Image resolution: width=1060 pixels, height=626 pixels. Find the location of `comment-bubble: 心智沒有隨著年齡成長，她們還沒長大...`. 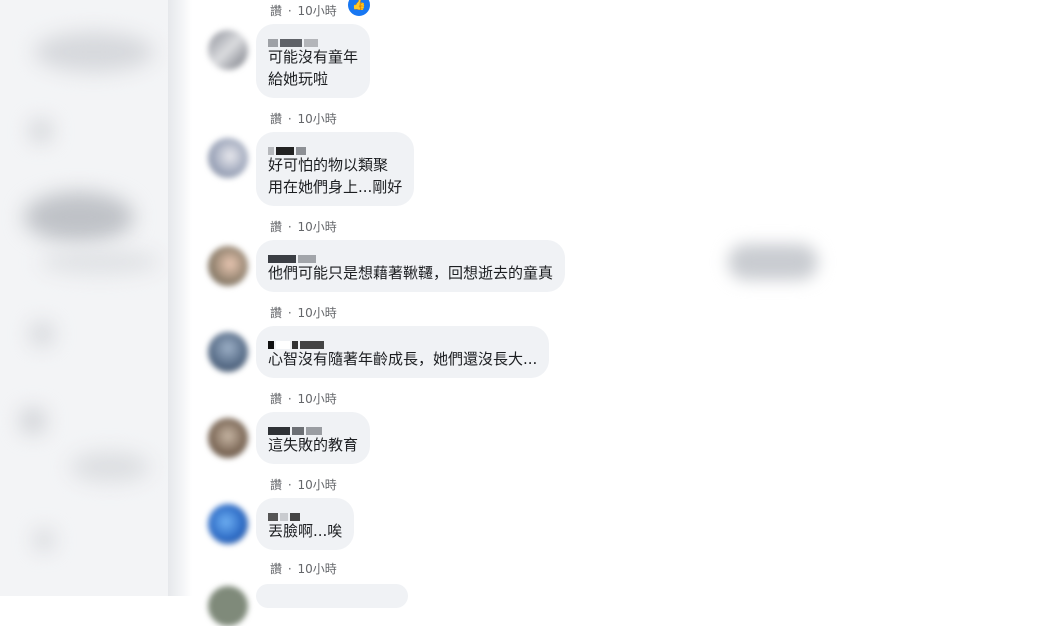

comment-bubble: 心智沒有隨著年齡成長，她們還沒長大... is located at coordinates (403, 352).